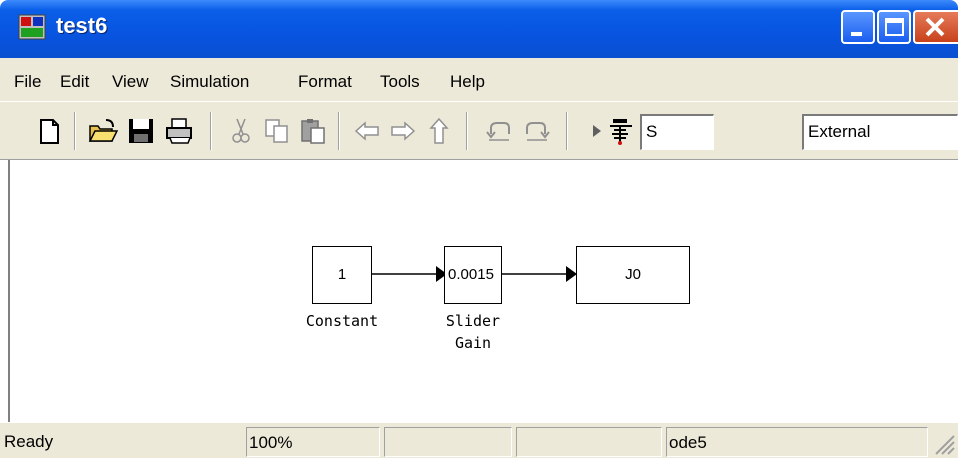 This screenshot has height=458, width=958. What do you see at coordinates (141, 131) in the screenshot?
I see `save-icon` at bounding box center [141, 131].